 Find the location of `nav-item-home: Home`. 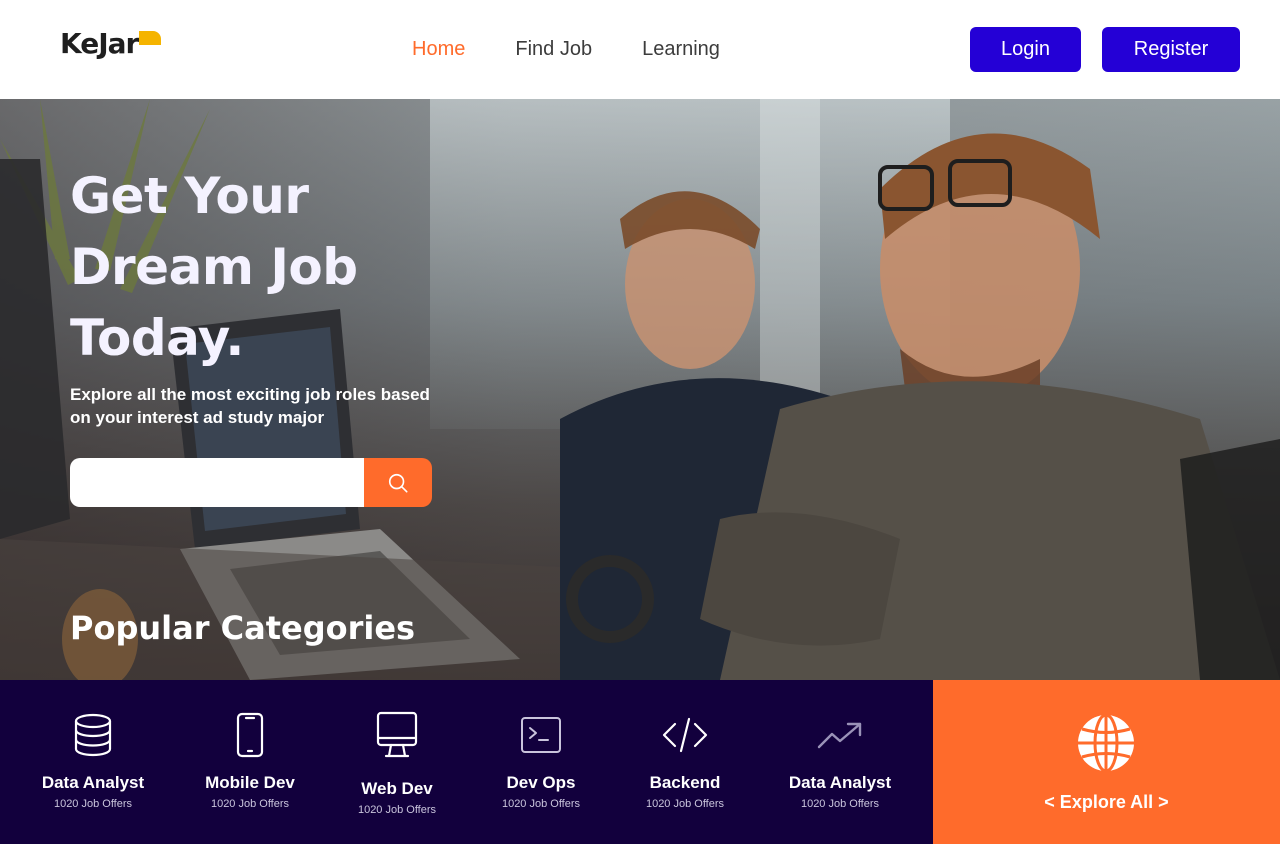

nav-item-home: Home is located at coordinates (438, 49).